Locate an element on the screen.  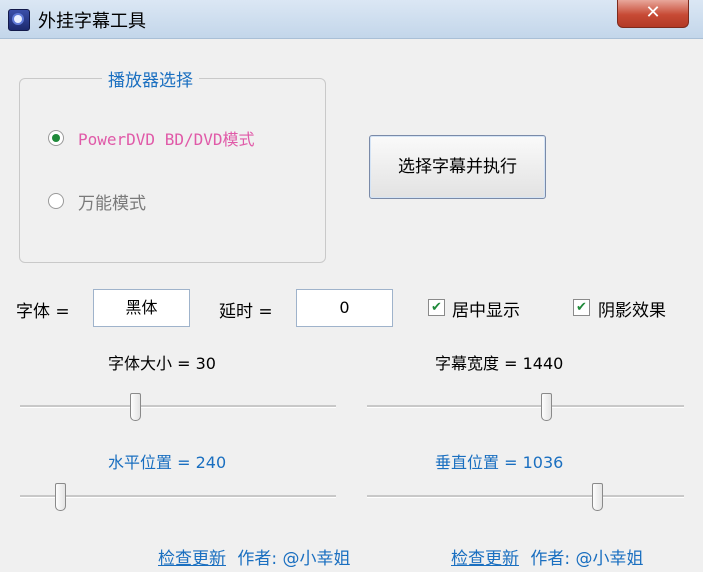
player-select-group is located at coordinates (172, 170).